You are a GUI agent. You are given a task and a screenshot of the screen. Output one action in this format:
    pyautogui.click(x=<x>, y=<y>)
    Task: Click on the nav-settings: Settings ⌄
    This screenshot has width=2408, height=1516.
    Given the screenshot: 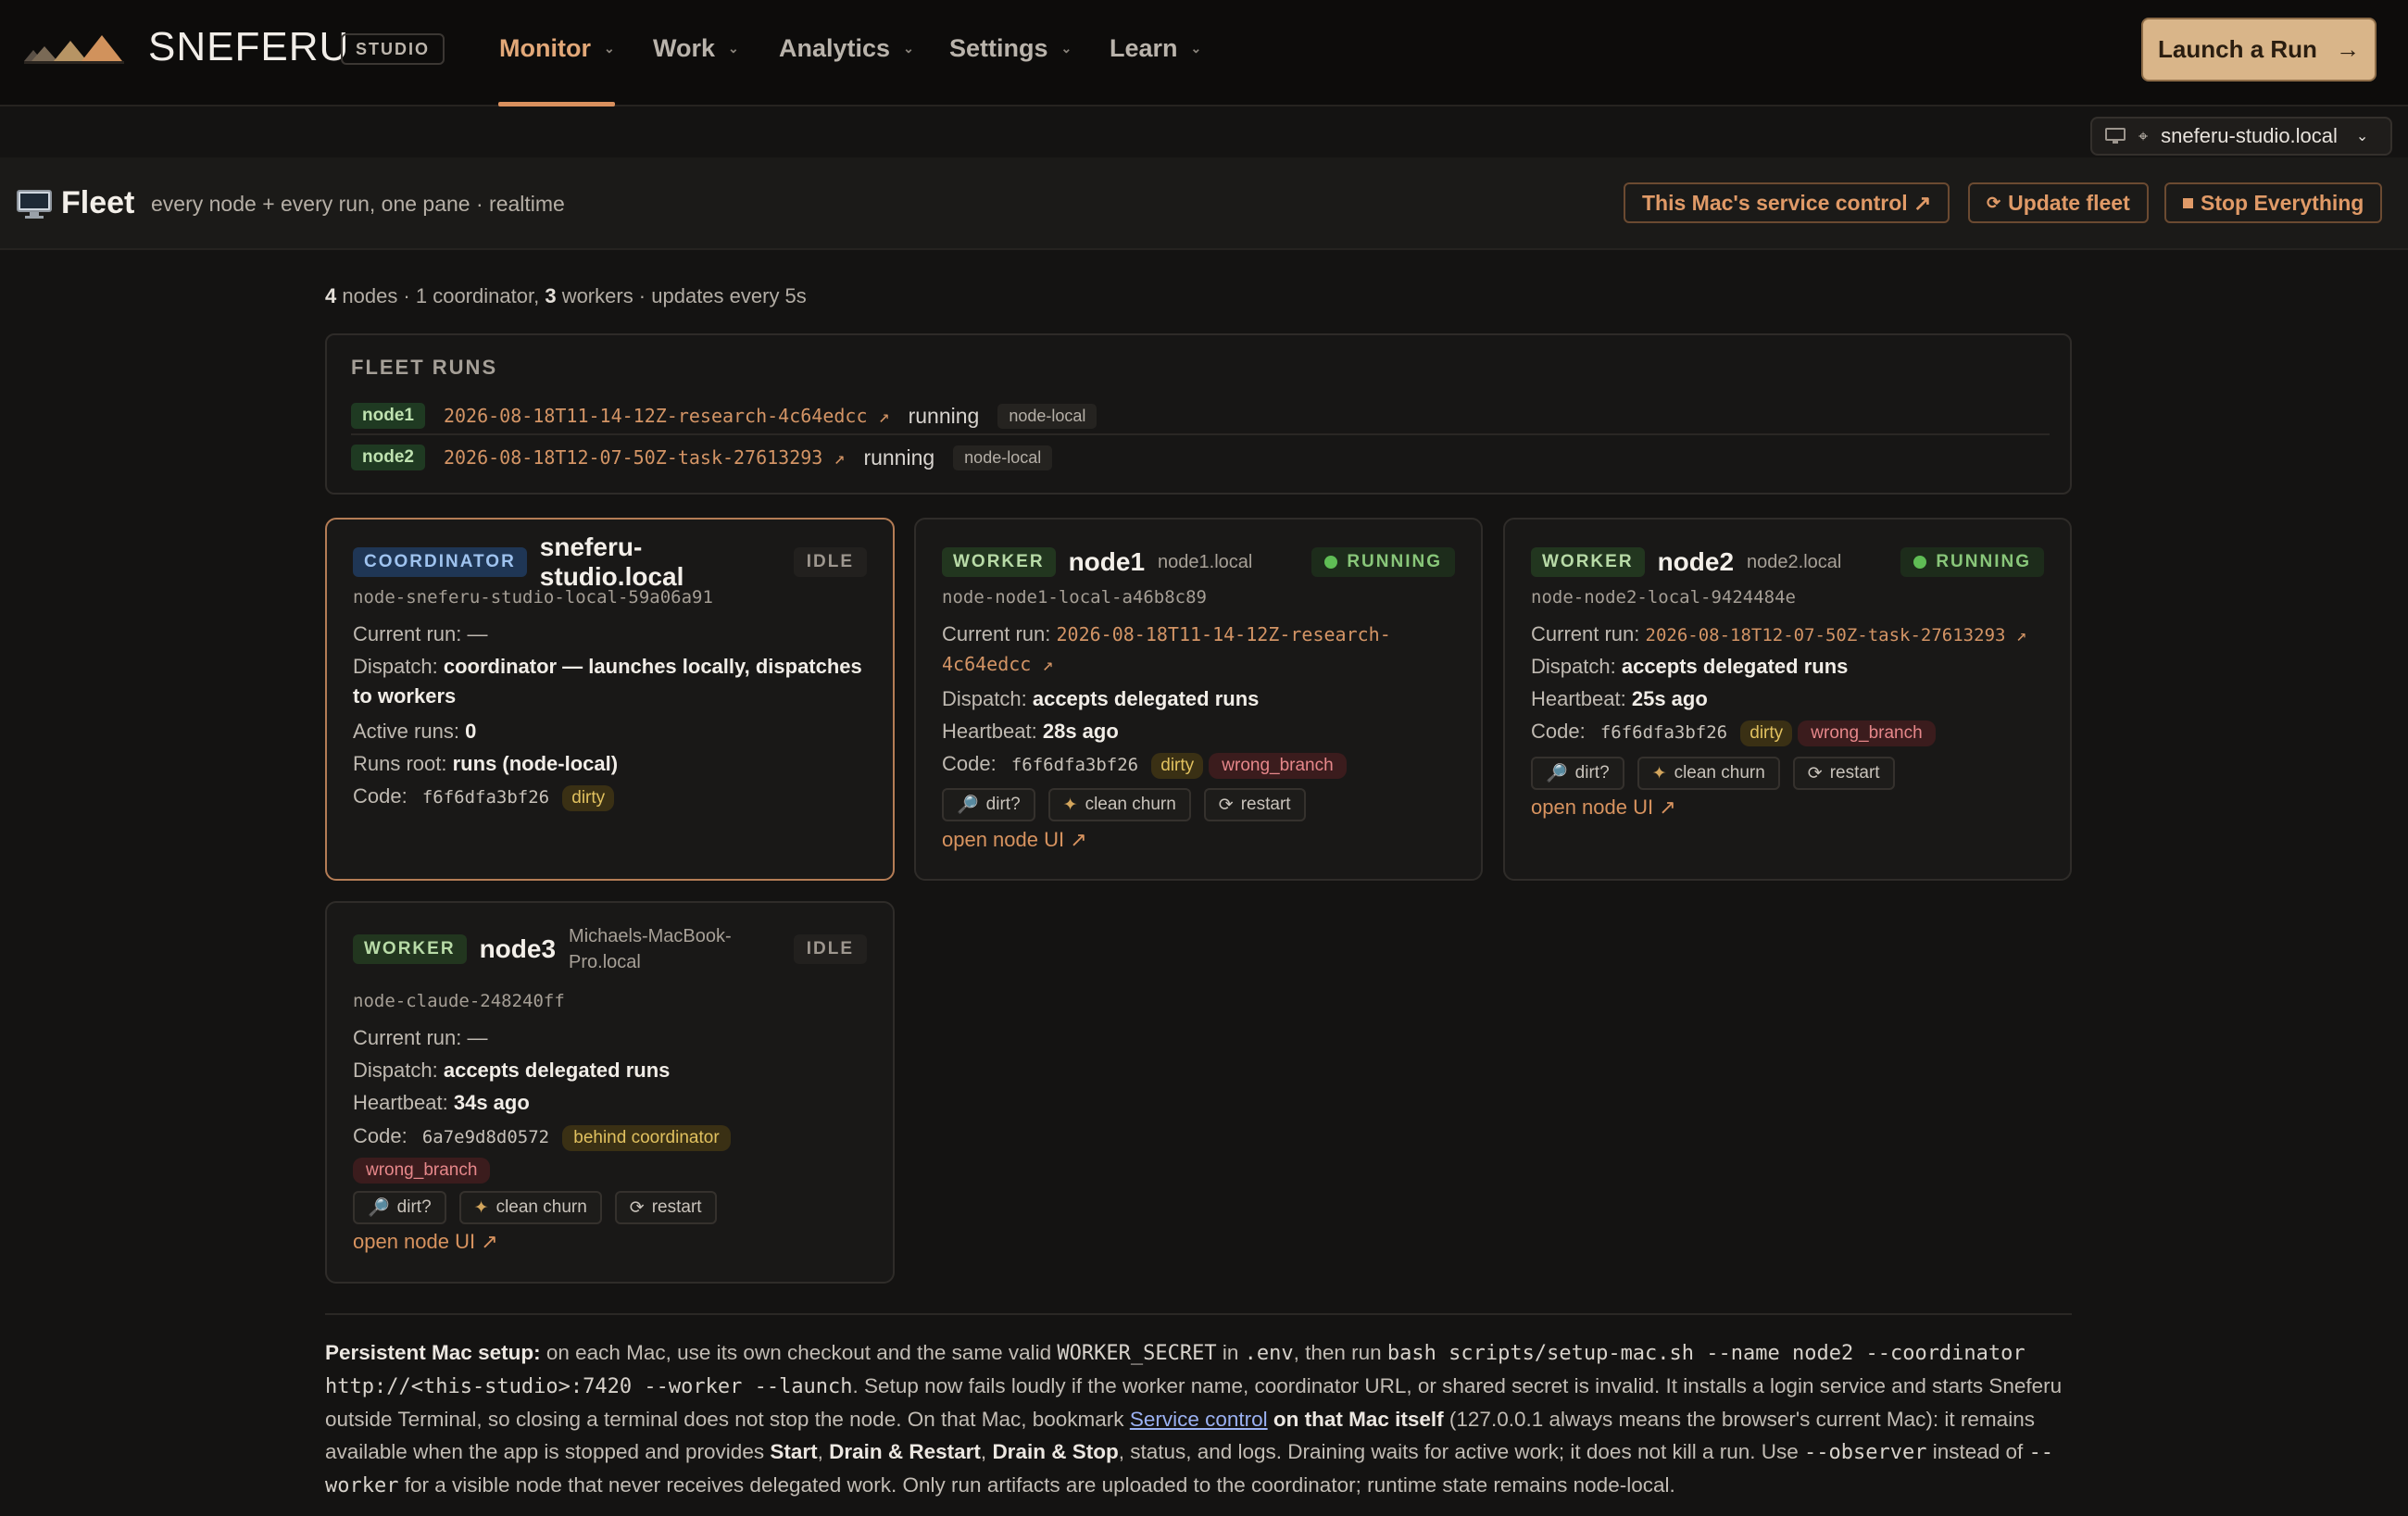 What is the action you would take?
    pyautogui.click(x=1010, y=49)
    